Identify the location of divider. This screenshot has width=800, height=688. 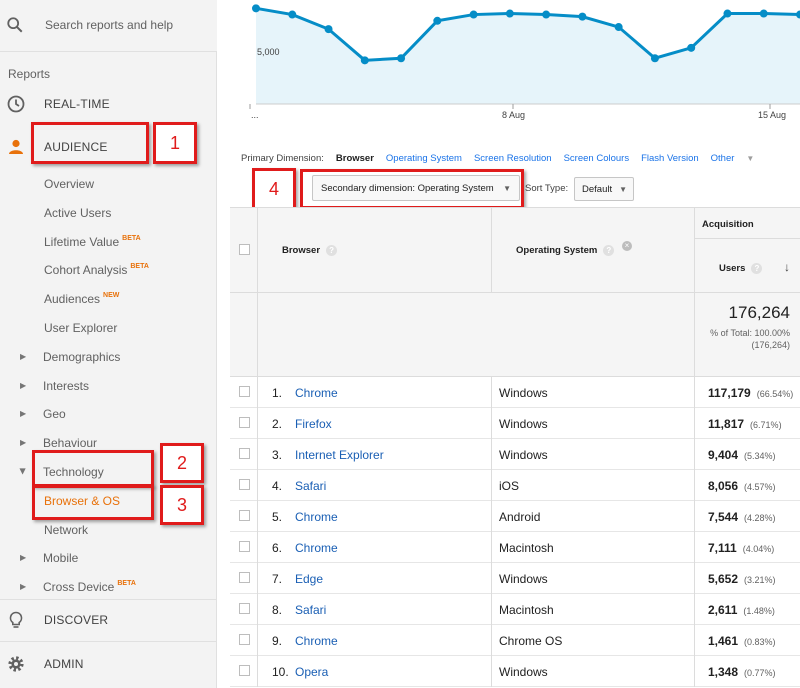
(108, 641).